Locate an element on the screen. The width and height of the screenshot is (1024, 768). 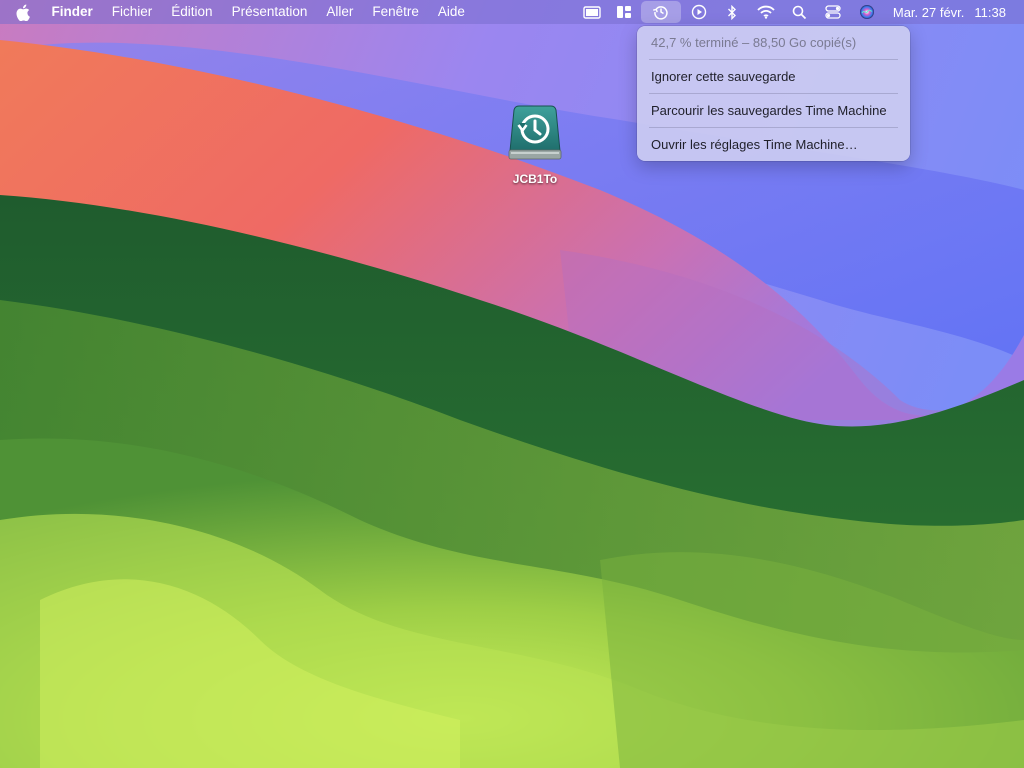
desktop-drive: JCB1To is located at coordinates (535, 144).